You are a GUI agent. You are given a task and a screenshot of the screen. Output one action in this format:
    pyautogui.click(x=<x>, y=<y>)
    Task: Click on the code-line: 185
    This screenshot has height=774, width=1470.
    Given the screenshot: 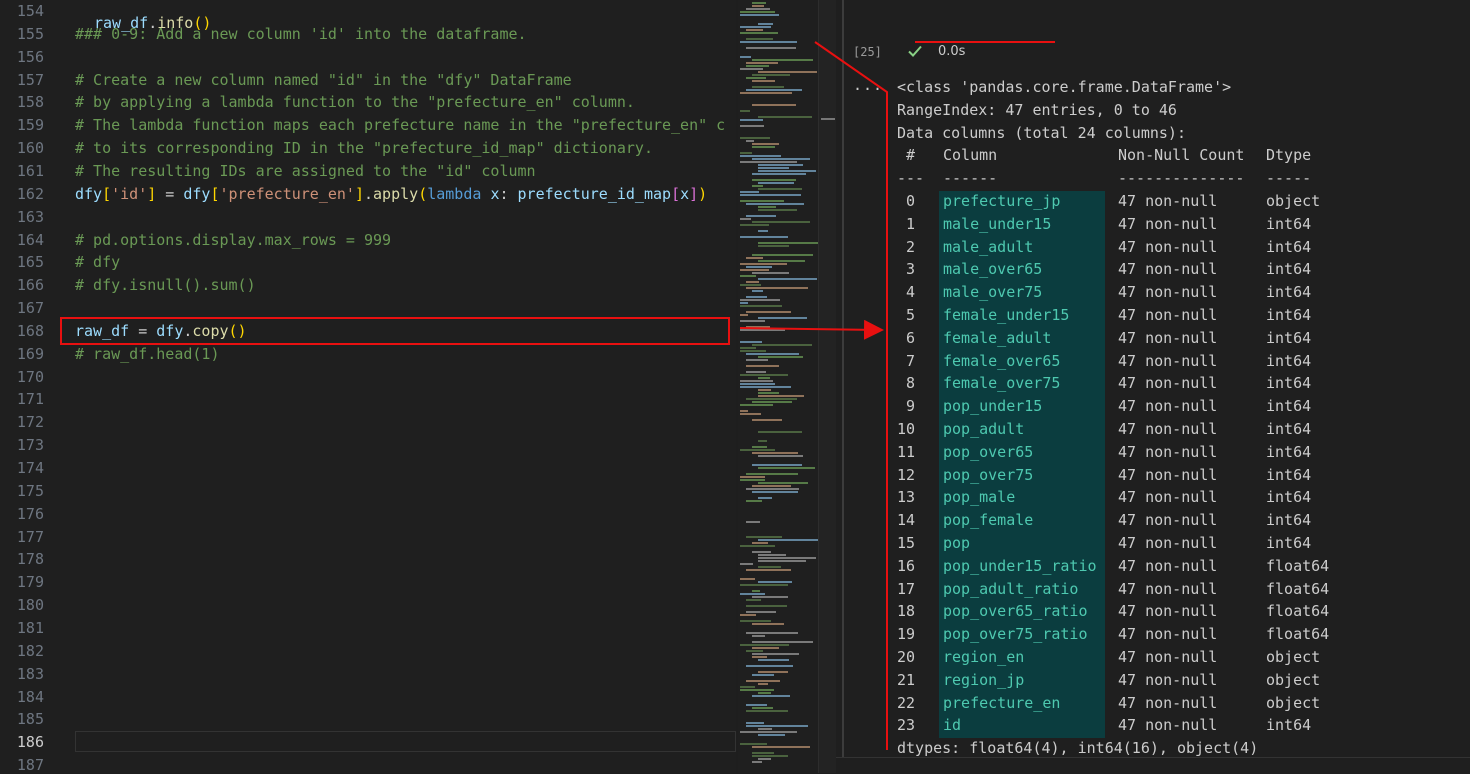 What is the action you would take?
    pyautogui.click(x=368, y=719)
    